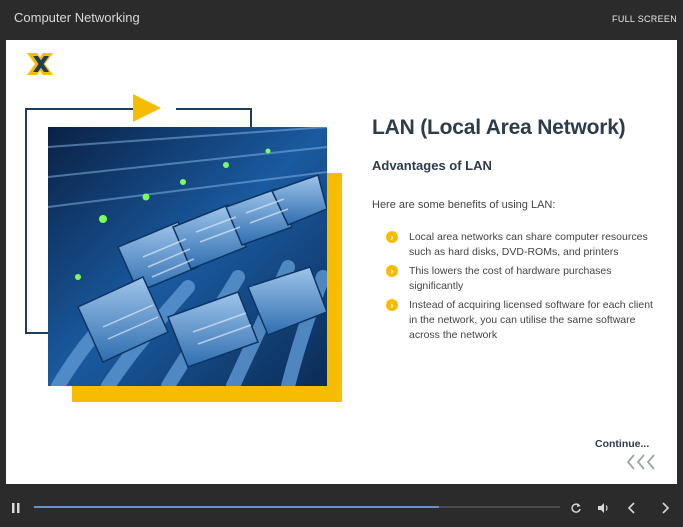  I want to click on triple-chevron-left-icon, so click(641, 462).